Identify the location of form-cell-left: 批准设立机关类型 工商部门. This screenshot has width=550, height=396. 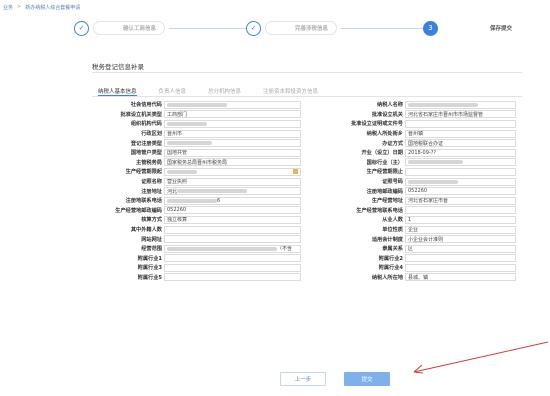
(199, 114).